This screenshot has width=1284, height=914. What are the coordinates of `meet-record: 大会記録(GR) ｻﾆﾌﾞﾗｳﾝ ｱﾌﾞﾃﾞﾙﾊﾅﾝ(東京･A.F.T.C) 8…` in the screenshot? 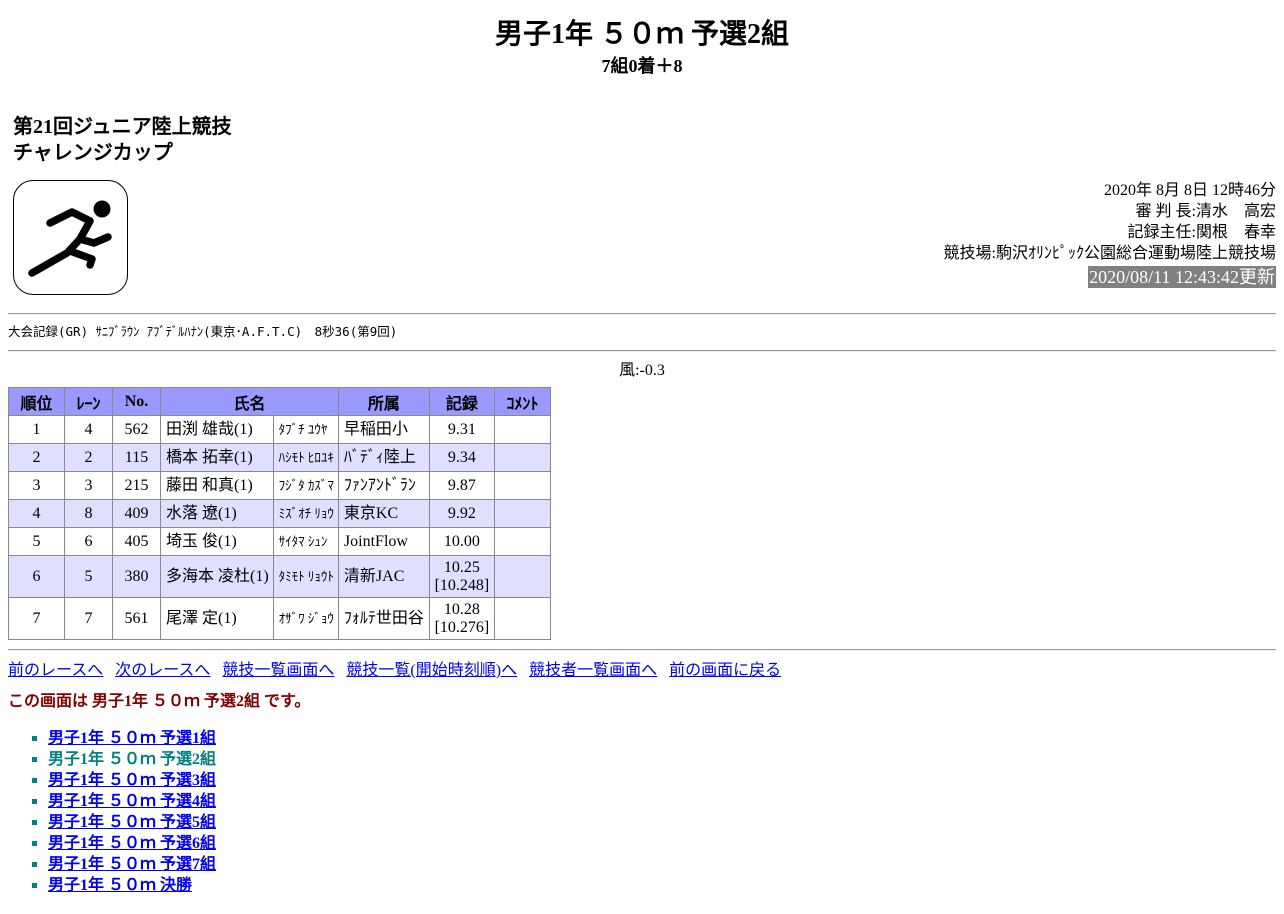 It's located at (203, 331).